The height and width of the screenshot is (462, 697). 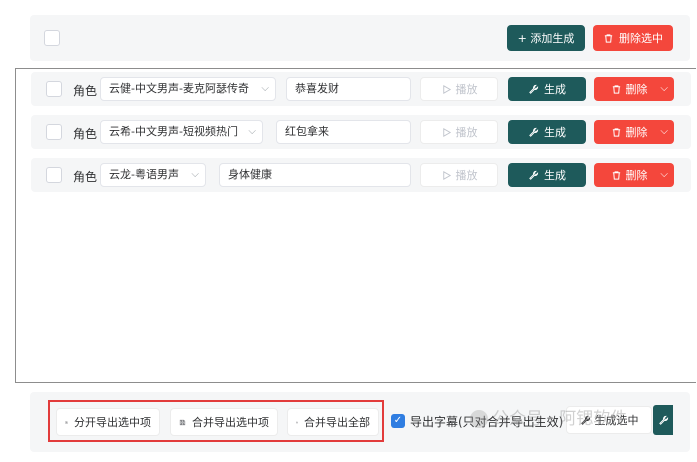 What do you see at coordinates (487, 422) in the screenshot?
I see `export-subtitle-label: 导出字幕(只对合并导出生效)` at bounding box center [487, 422].